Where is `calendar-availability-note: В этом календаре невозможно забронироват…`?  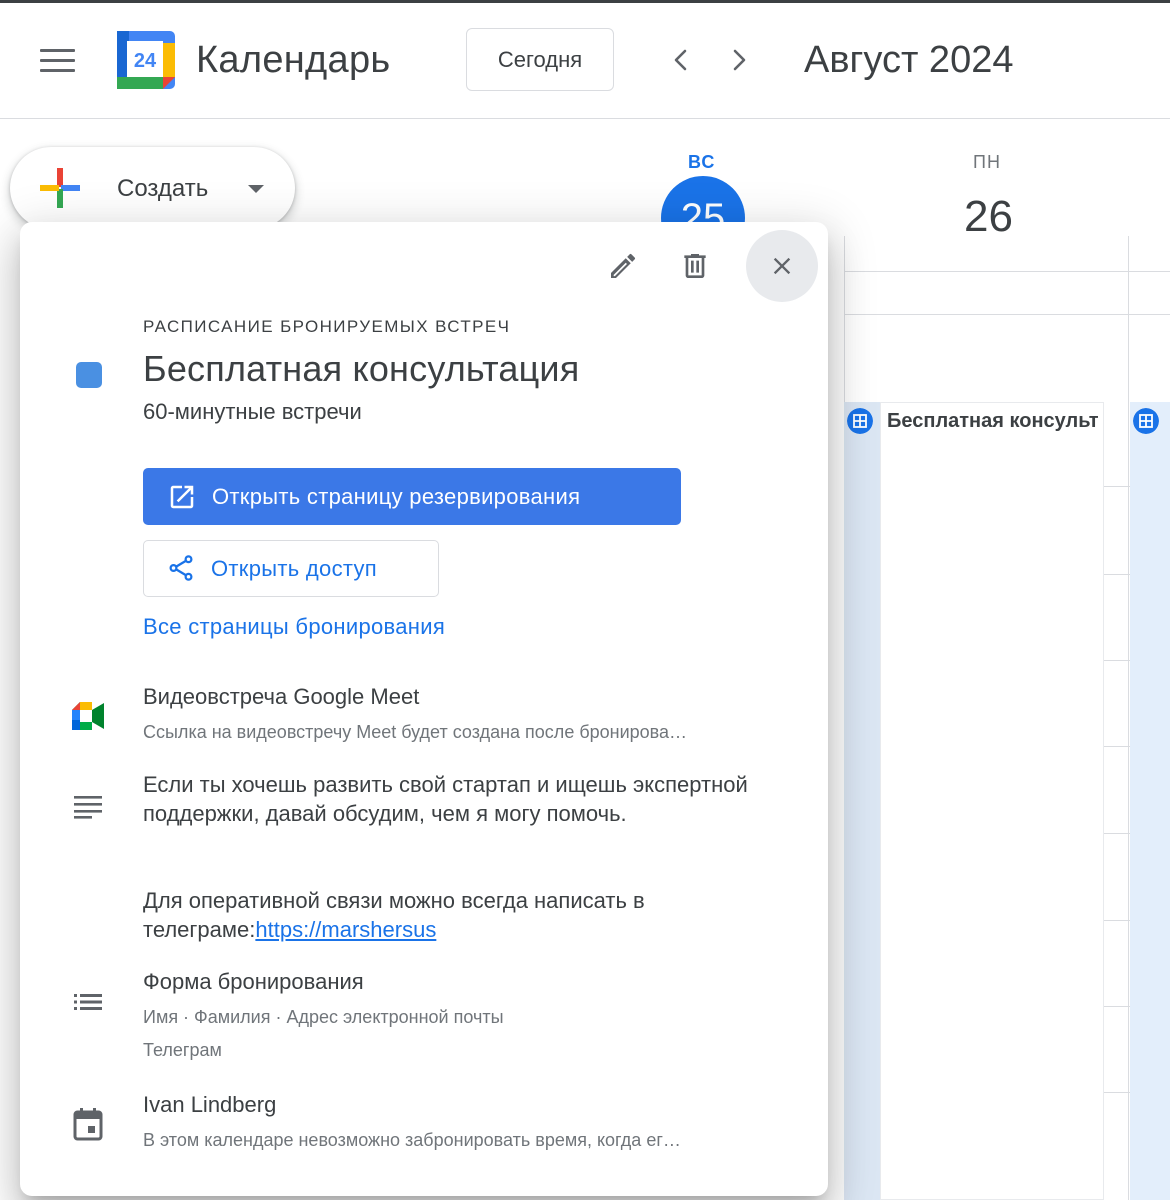 calendar-availability-note: В этом календаре невозможно забронироват… is located at coordinates (412, 1140).